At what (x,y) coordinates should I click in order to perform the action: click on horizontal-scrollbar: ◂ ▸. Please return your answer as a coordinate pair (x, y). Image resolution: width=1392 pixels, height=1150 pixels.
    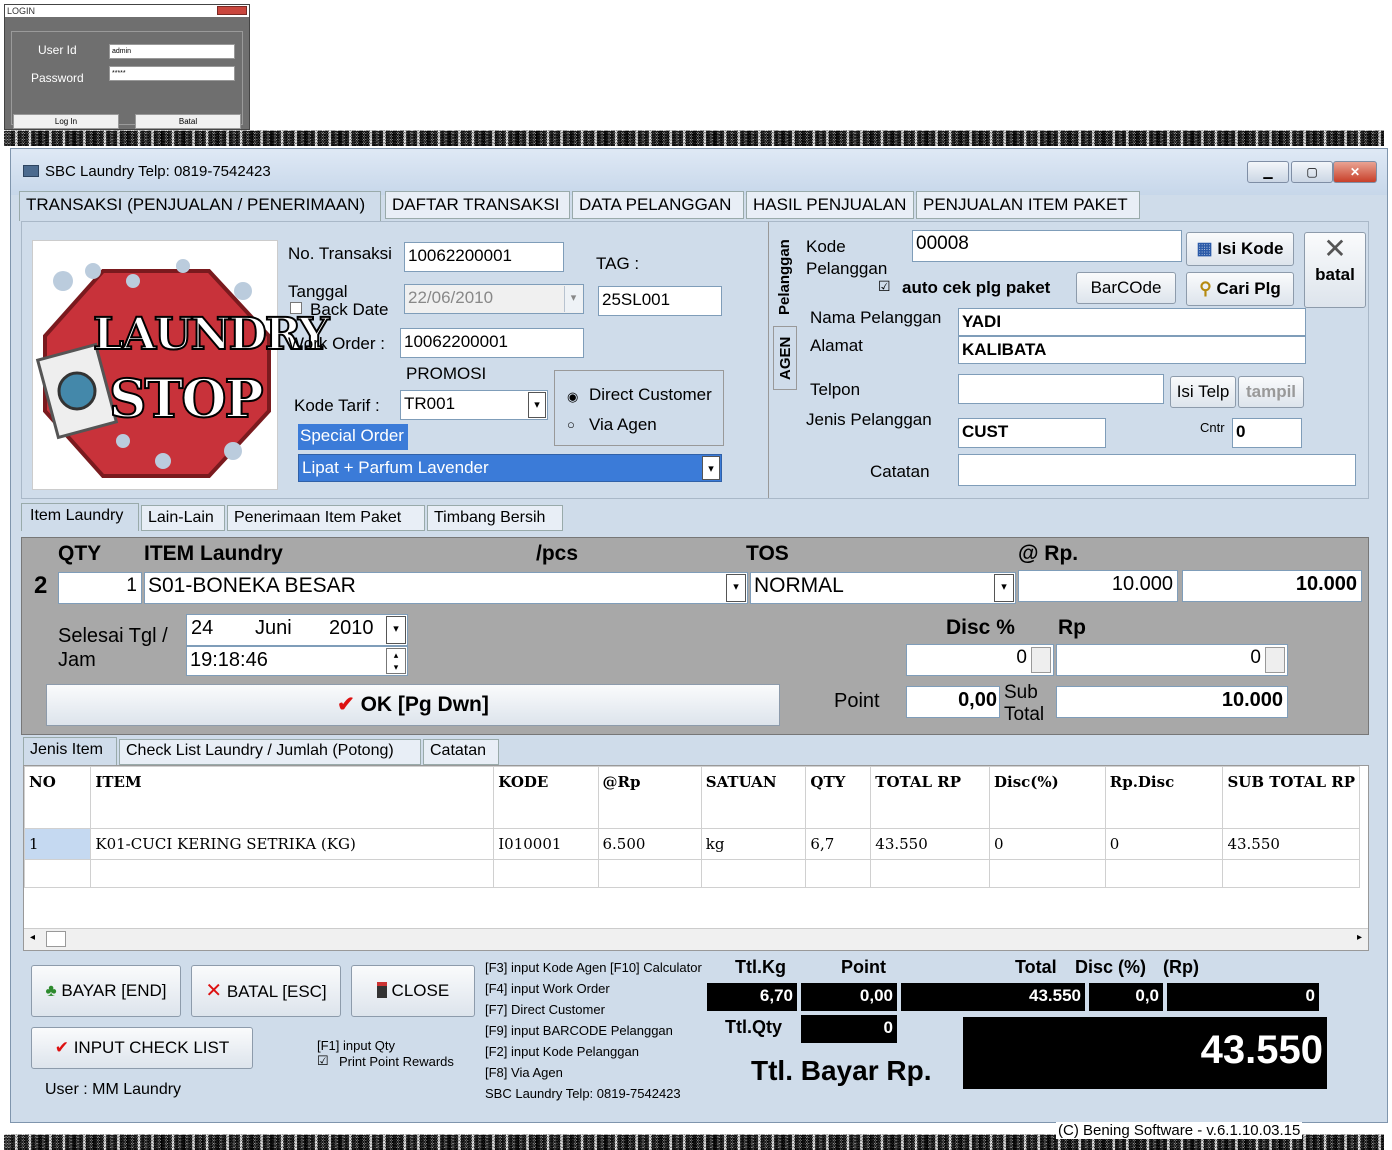
    Looking at the image, I should click on (696, 939).